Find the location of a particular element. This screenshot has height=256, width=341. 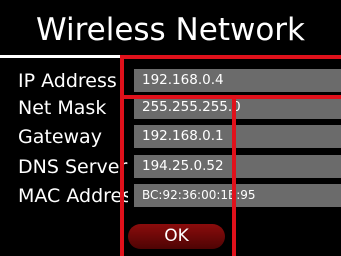

highlight-line-right is located at coordinates (234, 177).